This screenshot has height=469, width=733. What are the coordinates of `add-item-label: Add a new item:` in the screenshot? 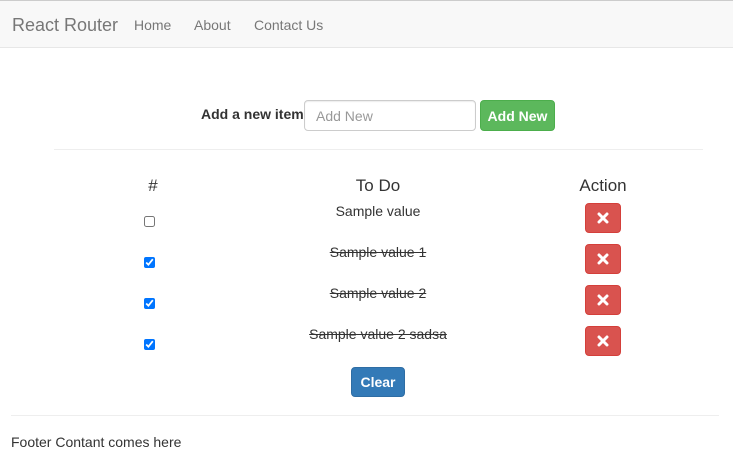 It's located at (255, 114).